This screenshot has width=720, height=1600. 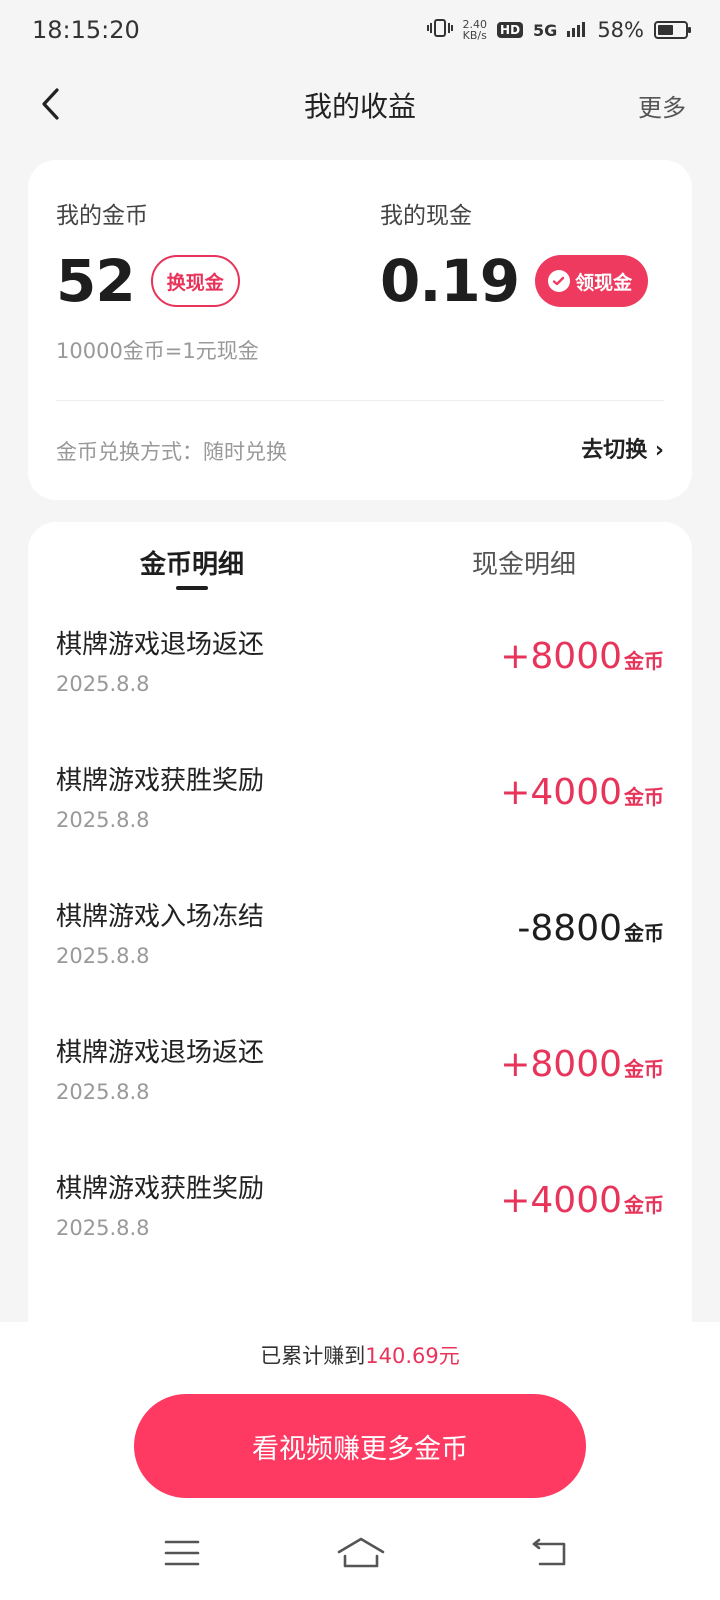 What do you see at coordinates (662, 105) in the screenshot?
I see `more-button: 更多` at bounding box center [662, 105].